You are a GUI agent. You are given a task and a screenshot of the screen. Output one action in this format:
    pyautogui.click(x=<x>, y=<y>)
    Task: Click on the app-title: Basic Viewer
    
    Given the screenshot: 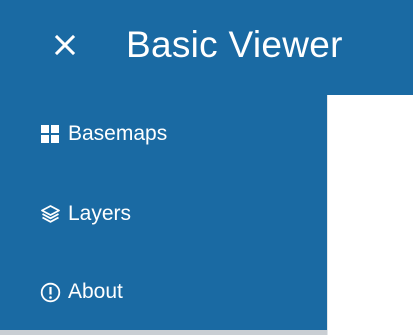 What is the action you would take?
    pyautogui.click(x=234, y=44)
    